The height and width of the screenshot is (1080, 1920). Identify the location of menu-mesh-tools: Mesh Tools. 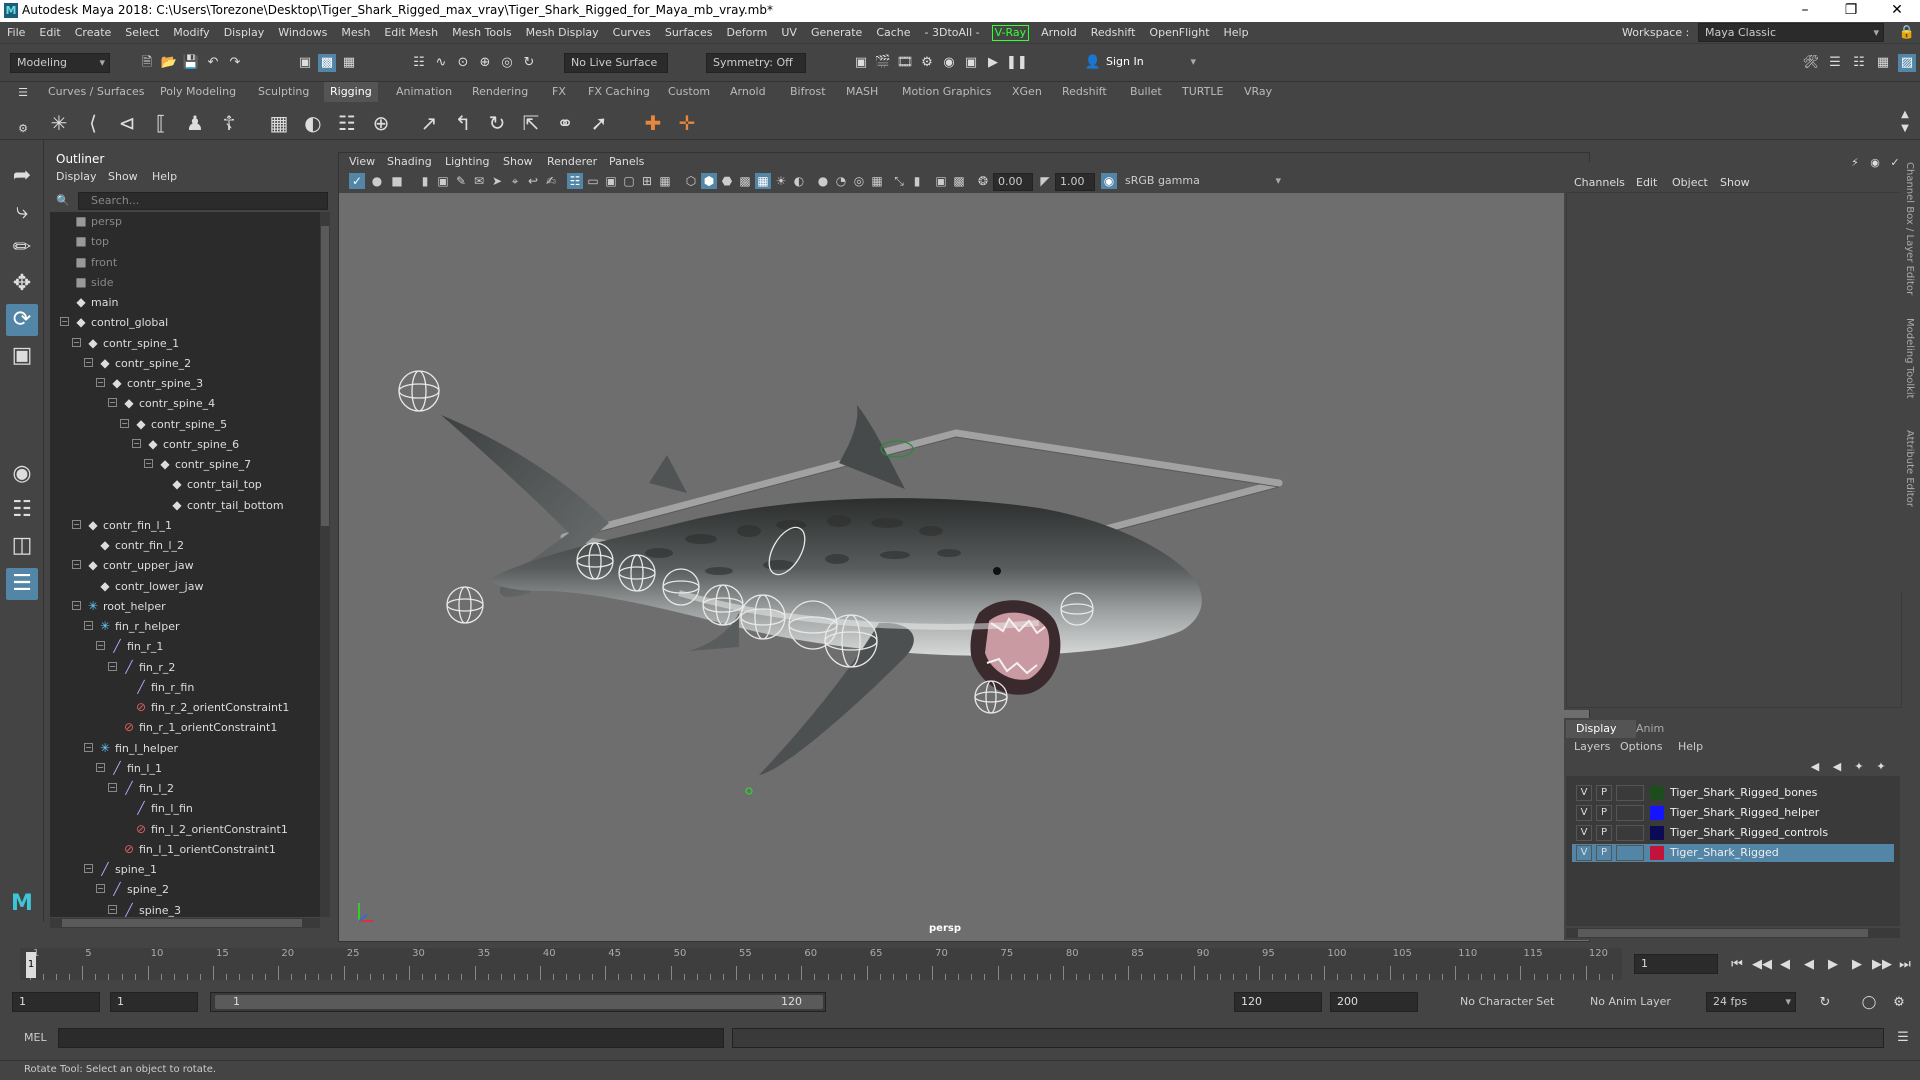
(482, 33).